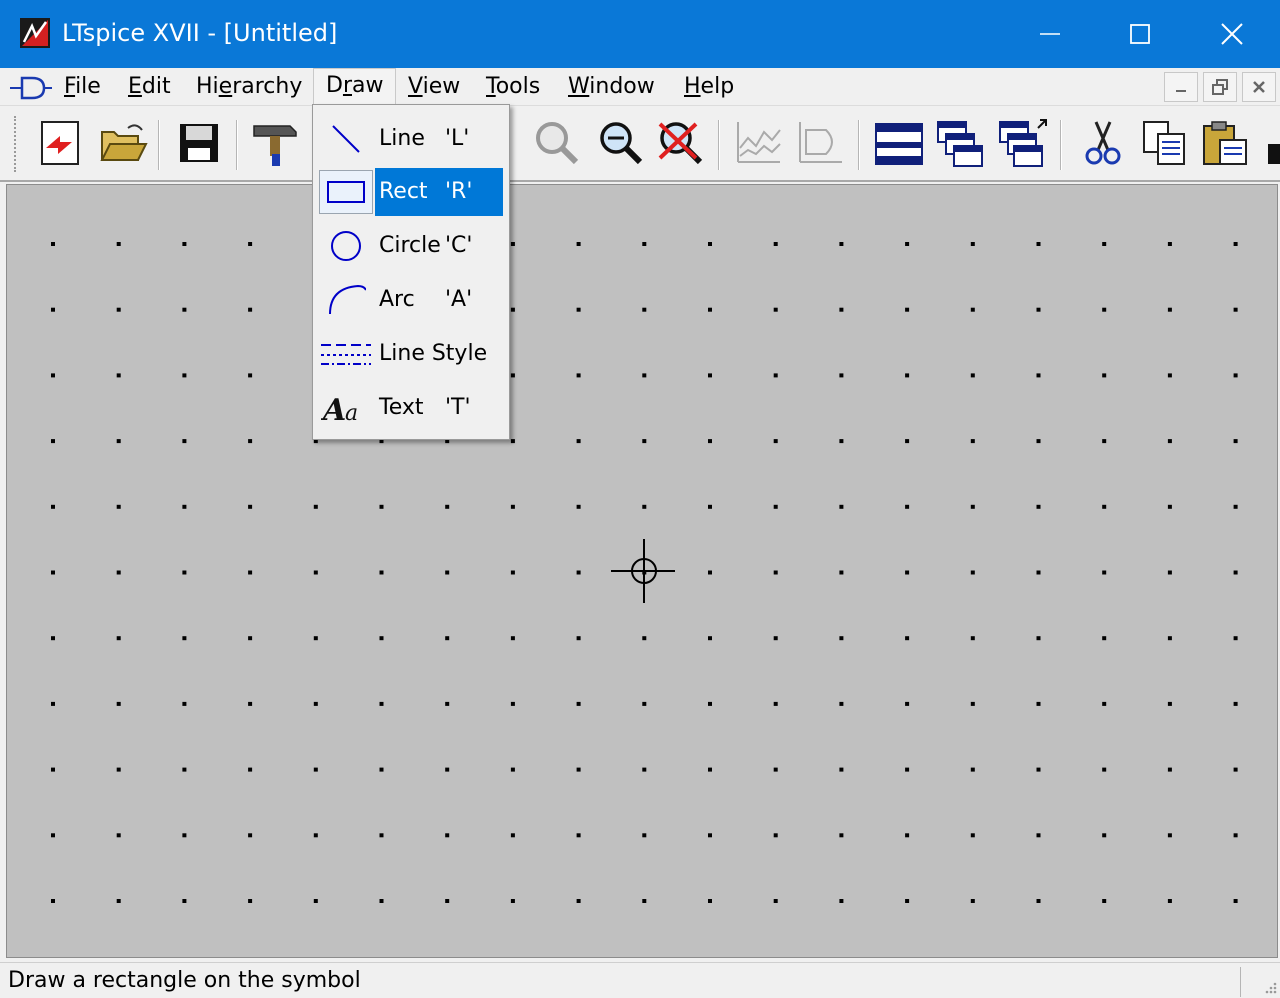 The height and width of the screenshot is (998, 1280). What do you see at coordinates (681, 143) in the screenshot?
I see `zoom-cancel-icon` at bounding box center [681, 143].